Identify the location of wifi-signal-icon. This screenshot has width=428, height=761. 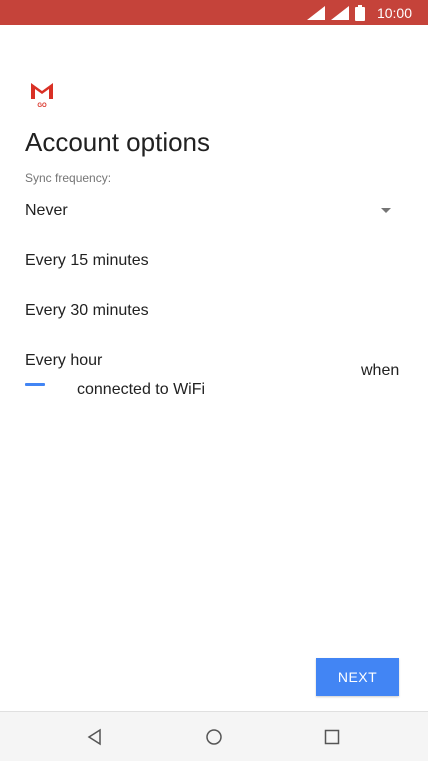
(315, 12).